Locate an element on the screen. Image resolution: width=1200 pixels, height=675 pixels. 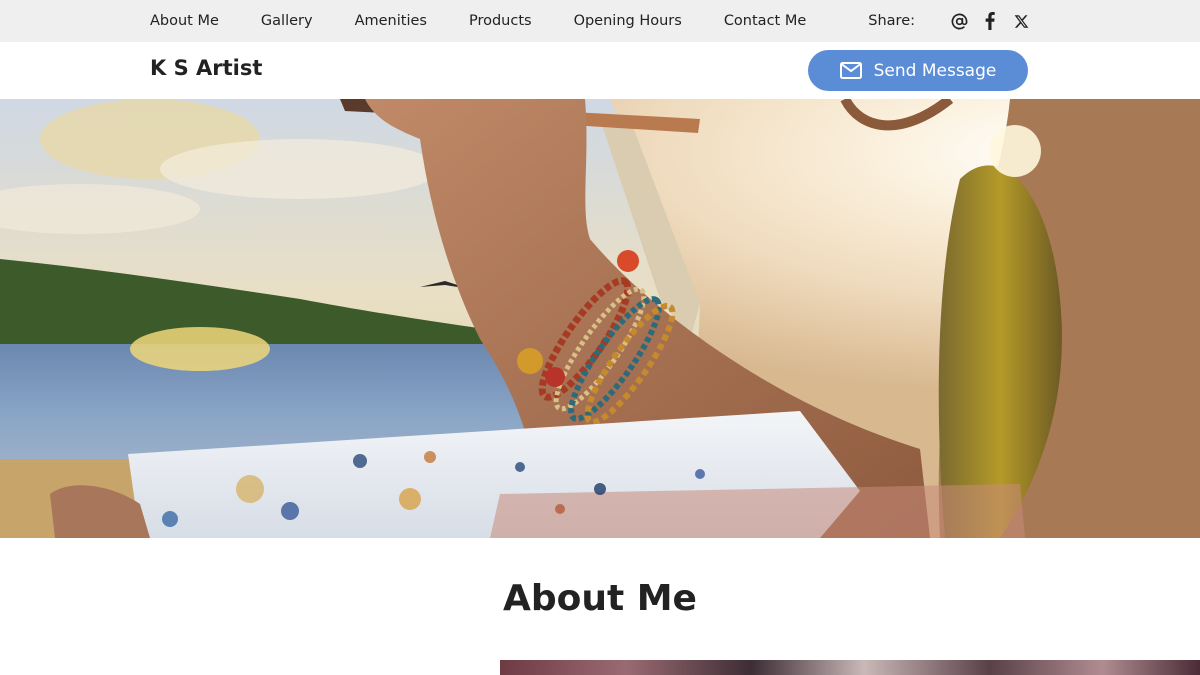
send-message-label: Send Message is located at coordinates (935, 70).